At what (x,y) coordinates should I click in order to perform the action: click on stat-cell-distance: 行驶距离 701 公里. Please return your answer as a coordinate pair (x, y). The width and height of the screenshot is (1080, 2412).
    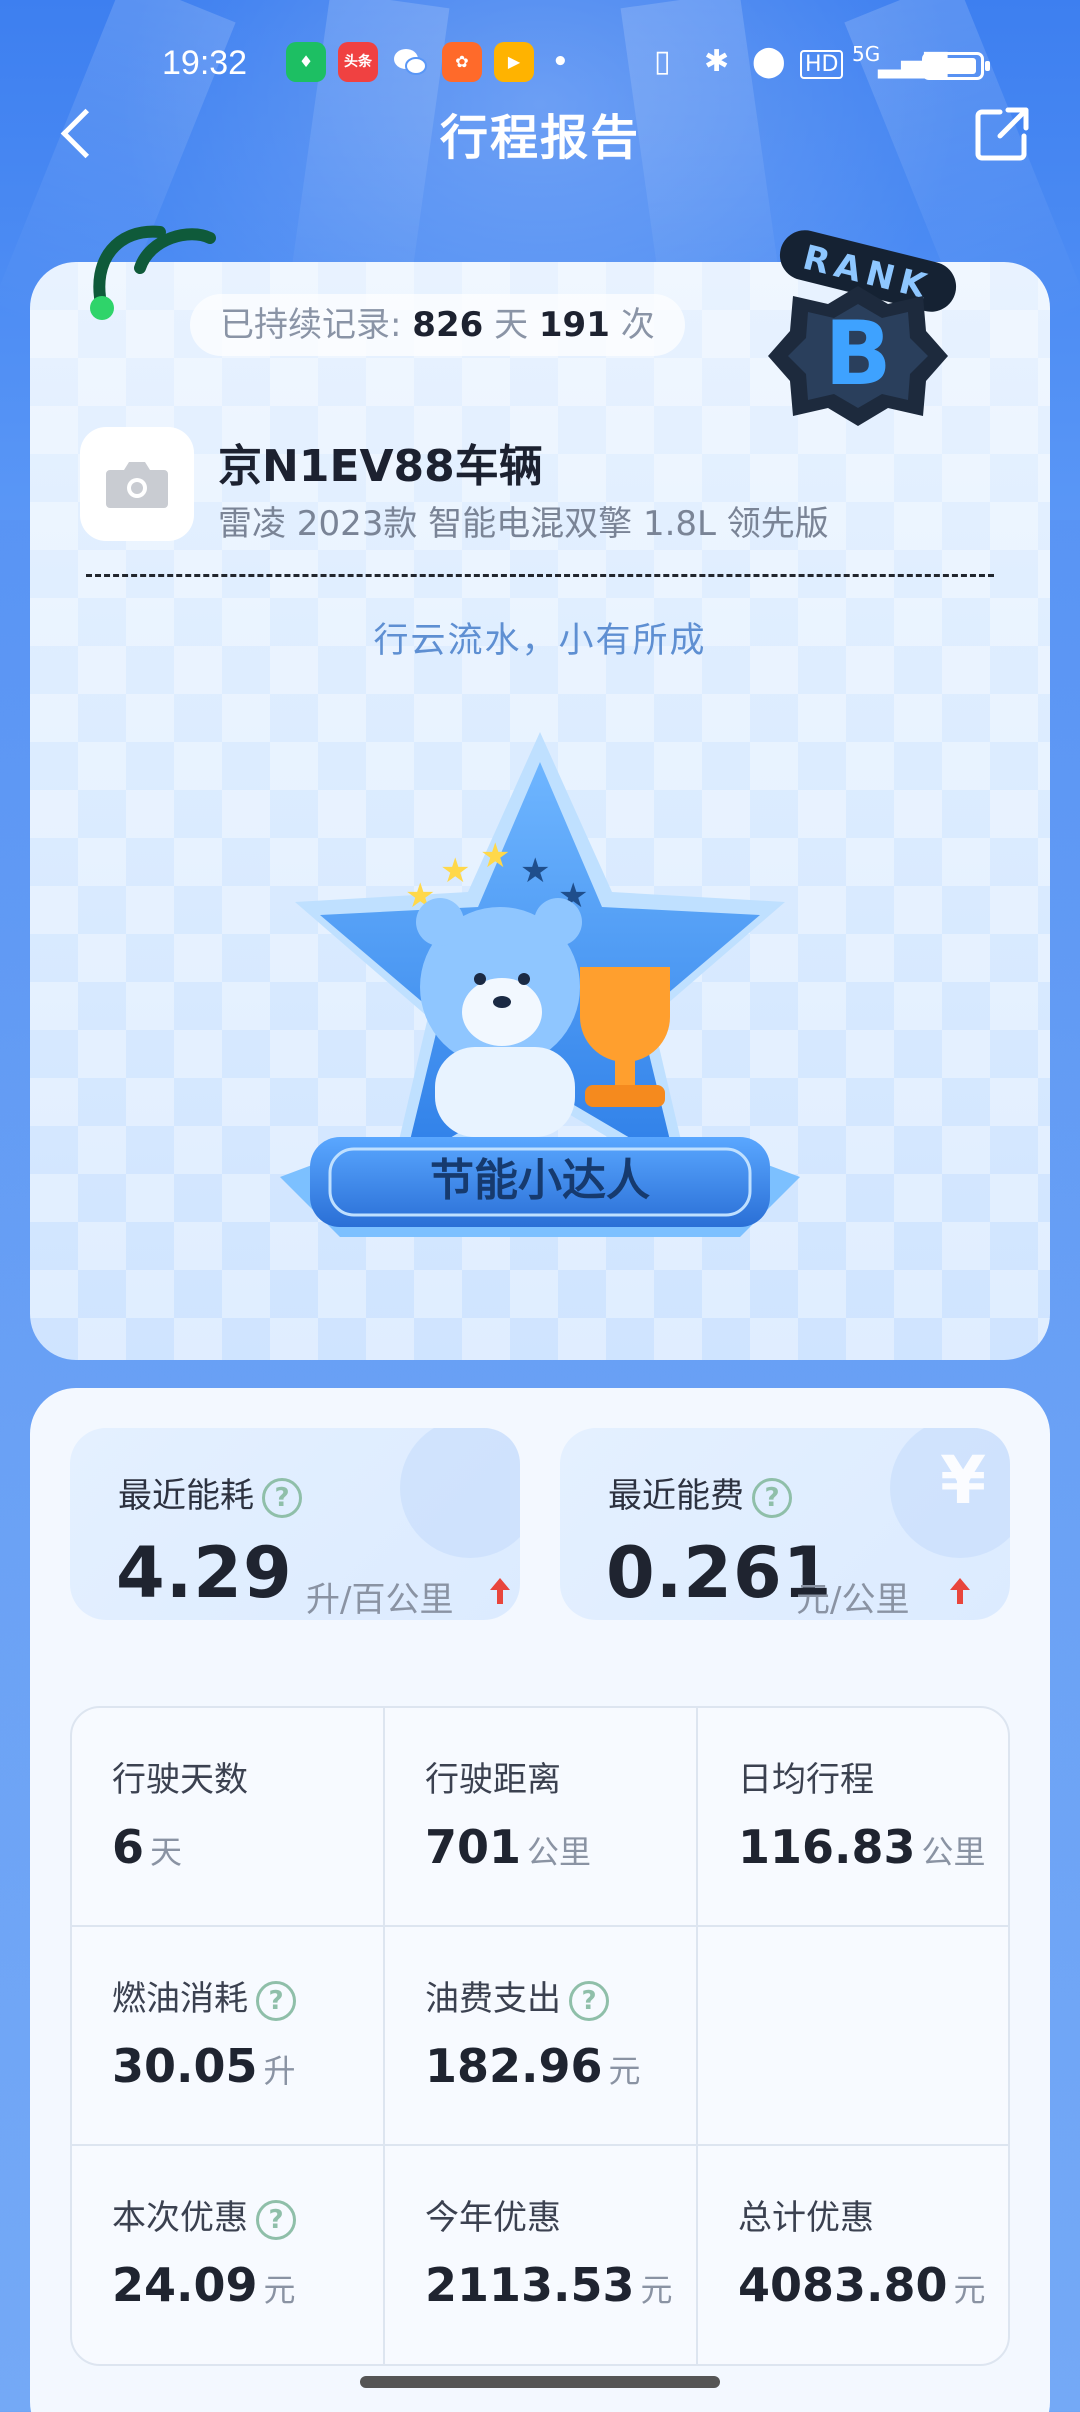
    Looking at the image, I should click on (541, 1817).